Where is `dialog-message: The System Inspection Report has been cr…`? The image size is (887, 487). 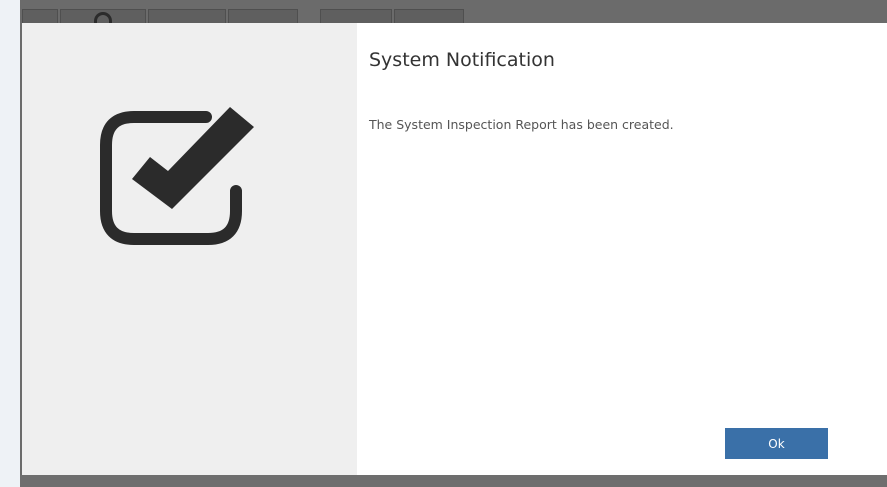 dialog-message: The System Inspection Report has been cr… is located at coordinates (521, 124).